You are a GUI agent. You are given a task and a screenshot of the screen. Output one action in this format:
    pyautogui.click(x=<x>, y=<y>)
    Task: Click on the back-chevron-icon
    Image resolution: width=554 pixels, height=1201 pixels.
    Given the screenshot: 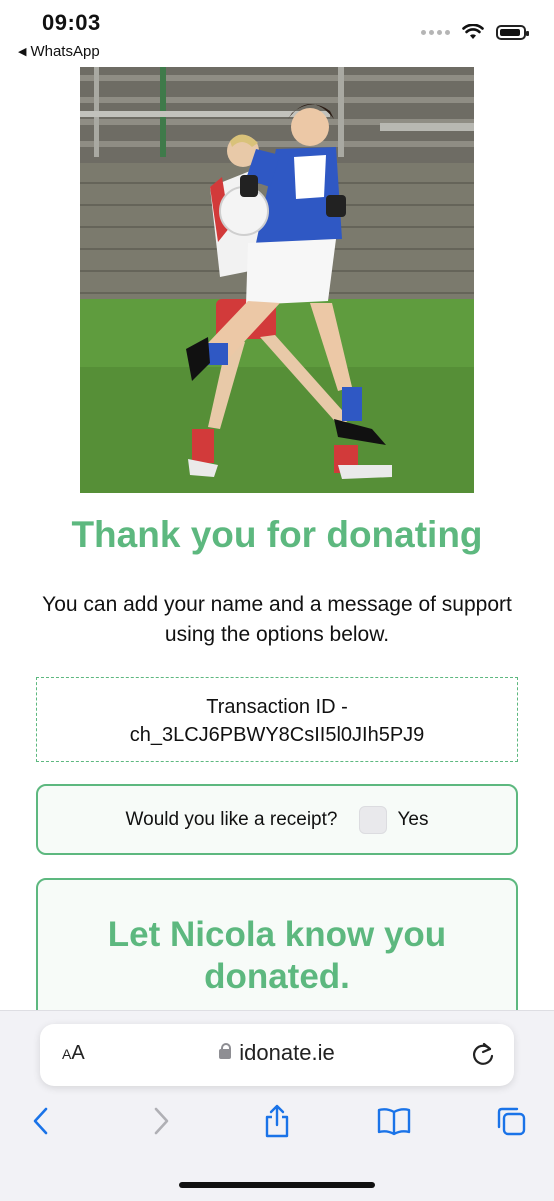 What is the action you would take?
    pyautogui.click(x=41, y=1121)
    